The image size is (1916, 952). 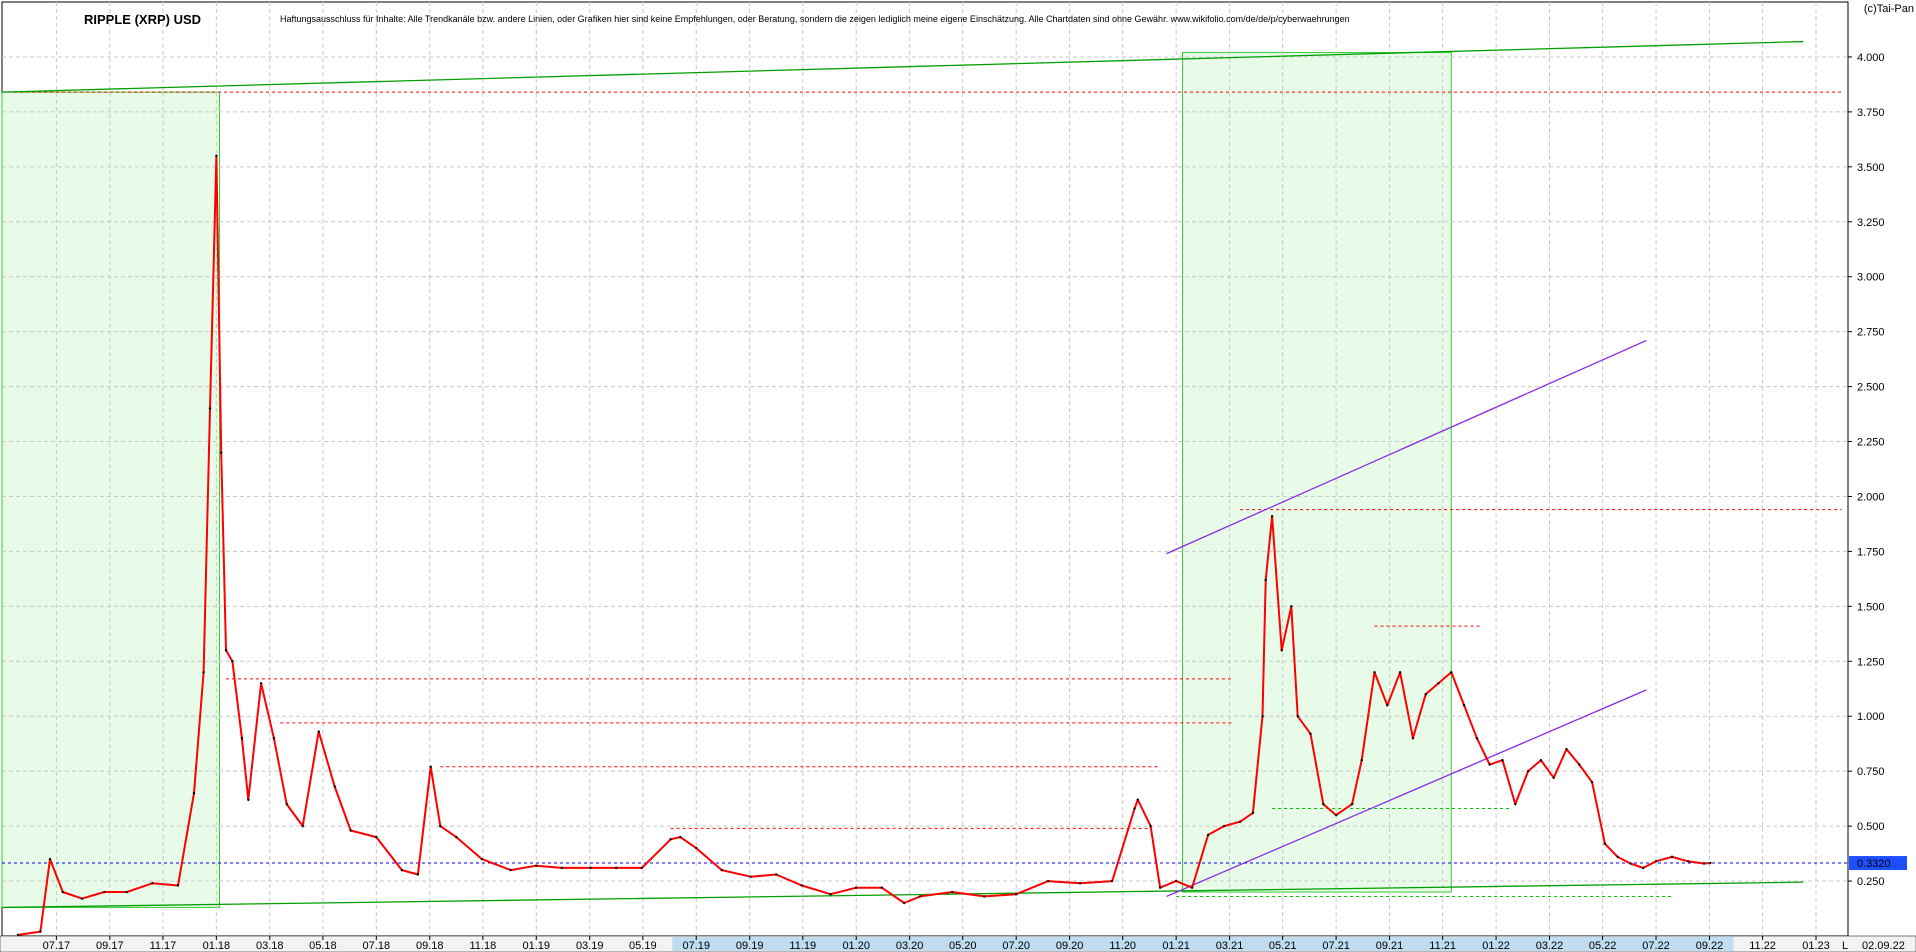 I want to click on x-tick-label: 09.22, so click(x=1710, y=946).